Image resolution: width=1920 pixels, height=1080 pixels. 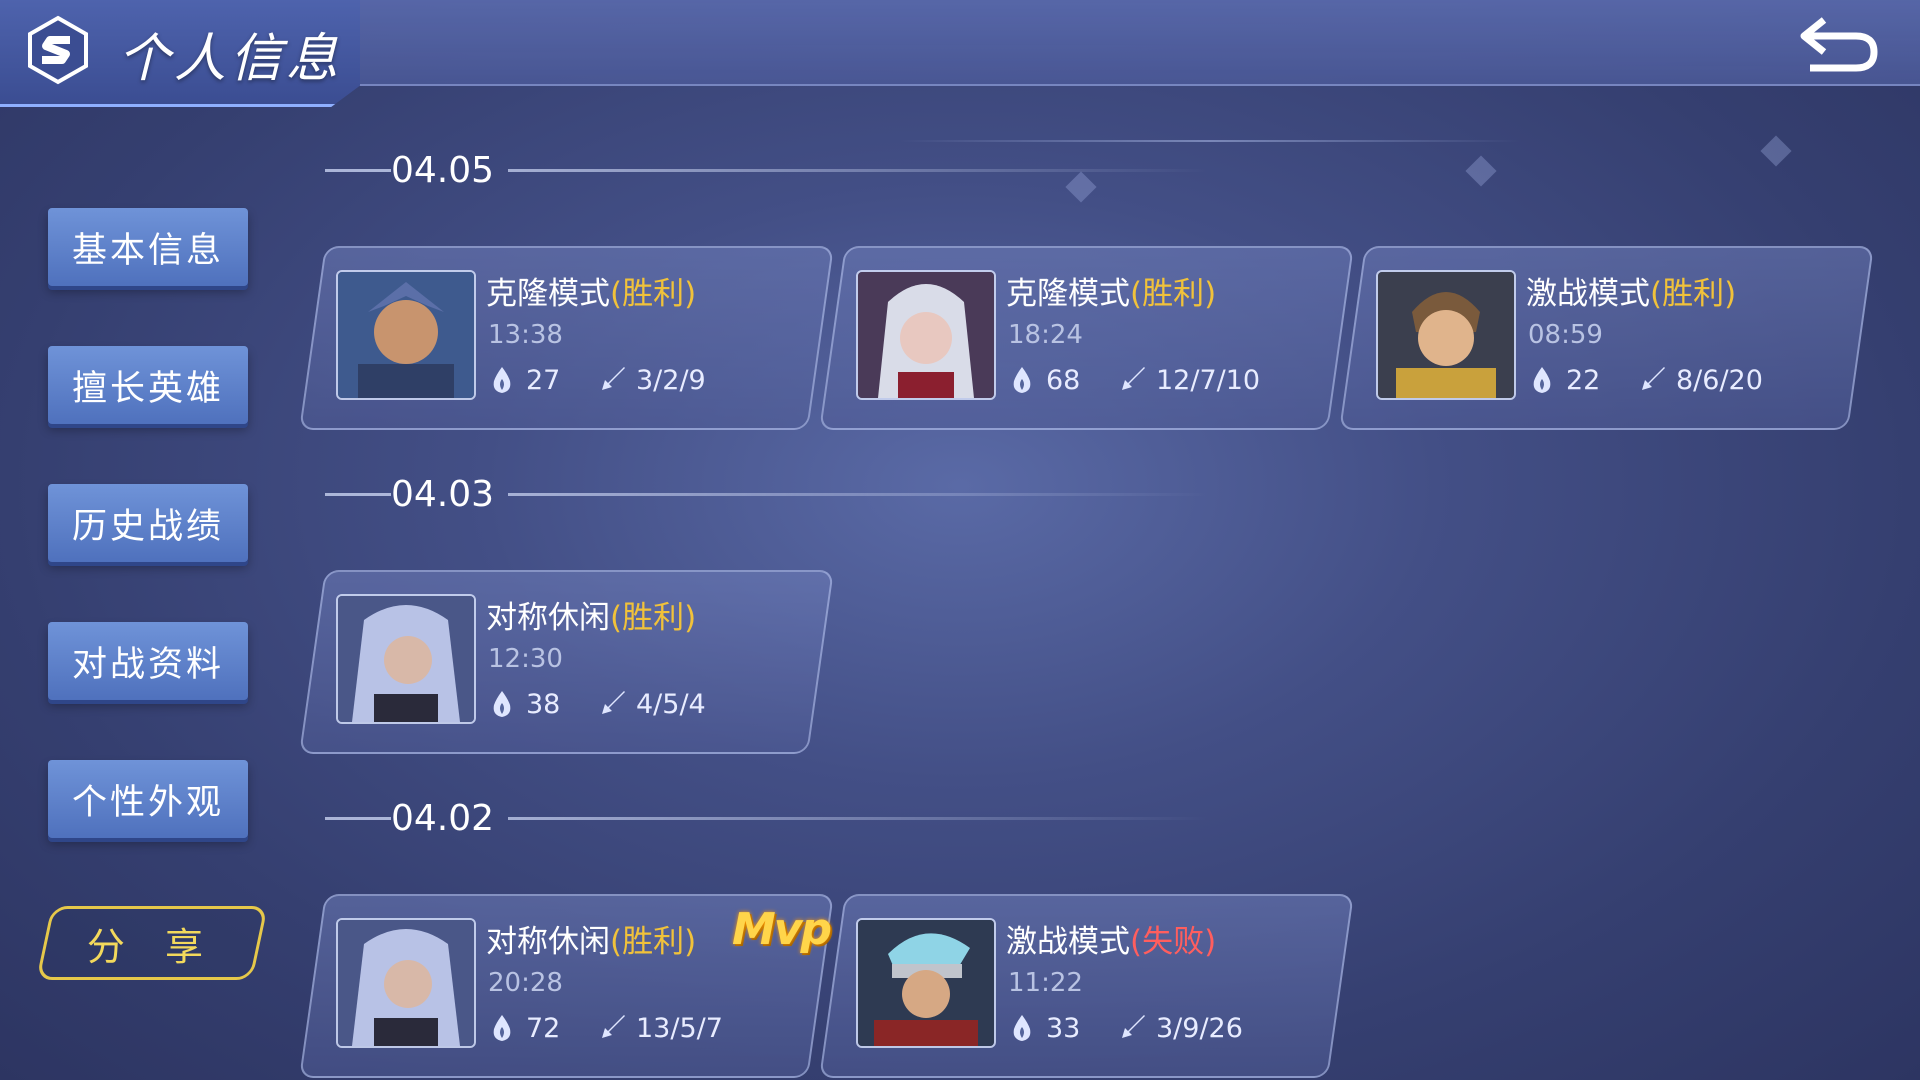 I want to click on match-duration: 08:59, so click(x=1565, y=335).